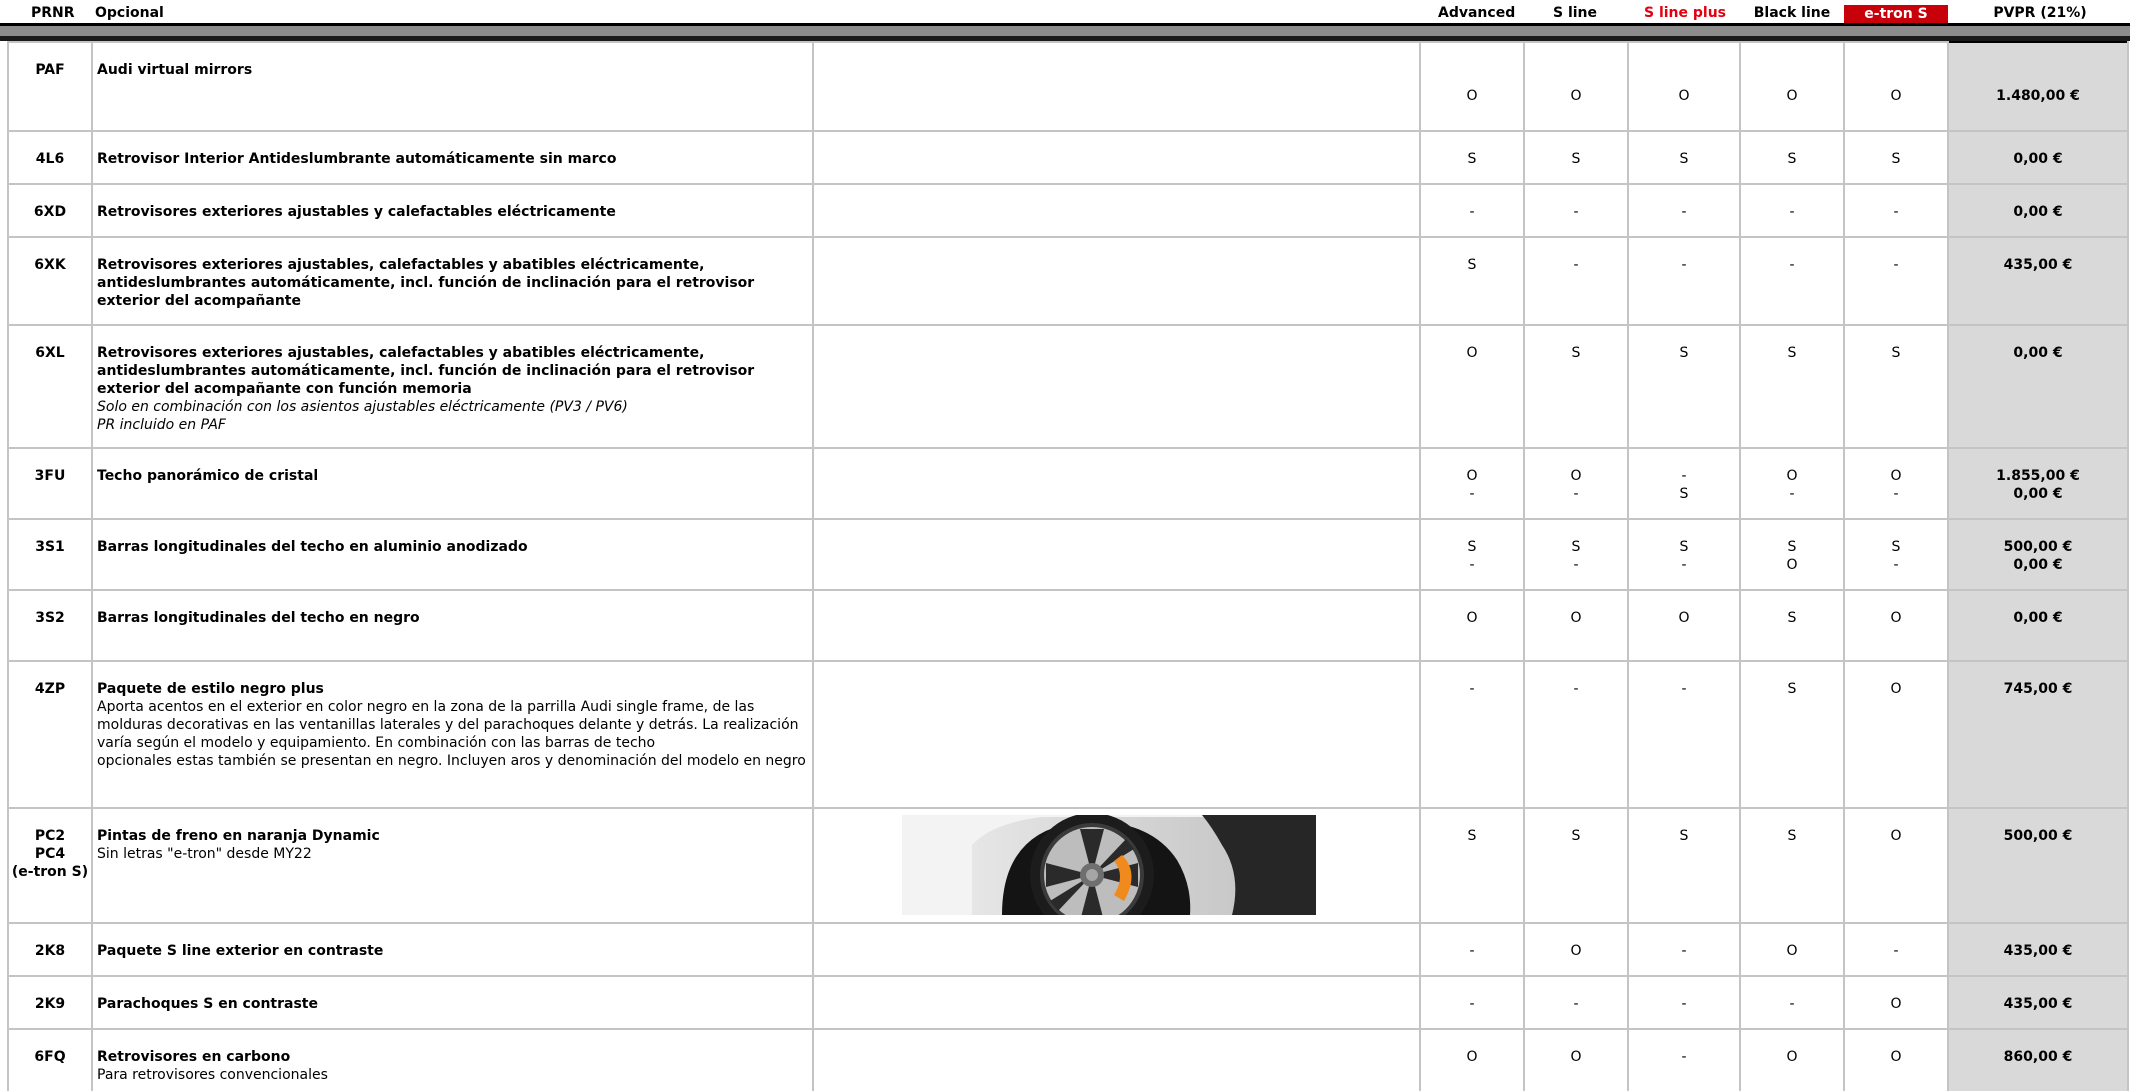  What do you see at coordinates (1684, 625) in the screenshot?
I see `availability-sline-plus: O` at bounding box center [1684, 625].